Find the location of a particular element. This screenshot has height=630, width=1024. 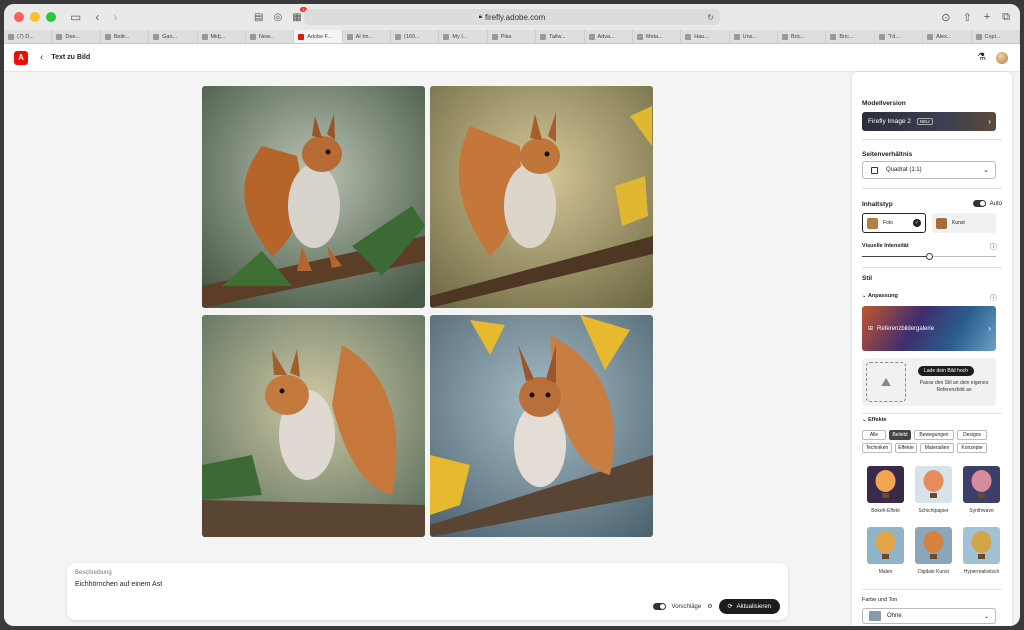

reader-icon: ▤ is located at coordinates (258, 17).